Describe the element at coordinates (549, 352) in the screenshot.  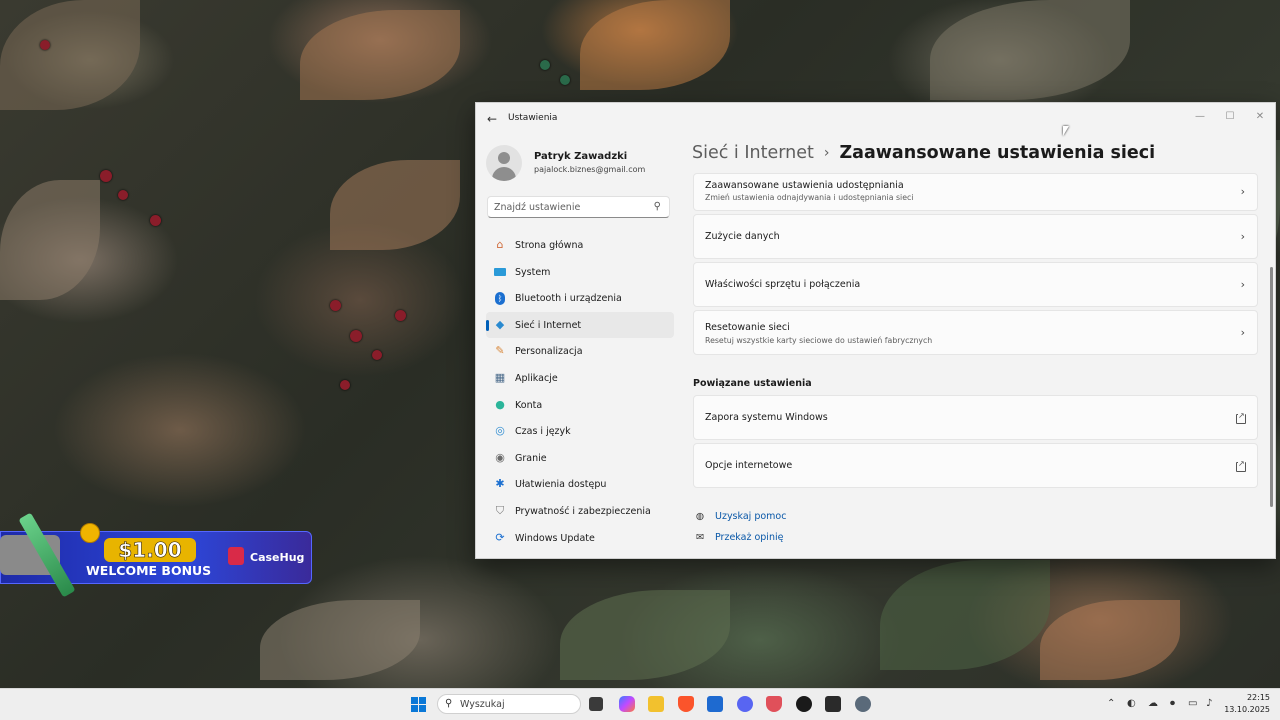
I see `sidebar-item-label: Personalizacja` at that location.